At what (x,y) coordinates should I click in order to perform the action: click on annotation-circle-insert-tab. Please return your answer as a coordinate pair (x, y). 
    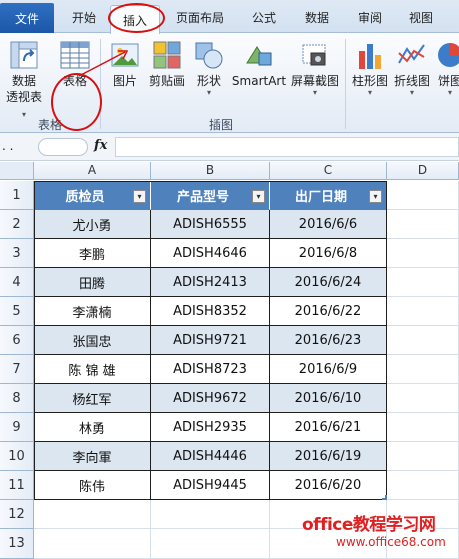
    Looking at the image, I should click on (136, 18).